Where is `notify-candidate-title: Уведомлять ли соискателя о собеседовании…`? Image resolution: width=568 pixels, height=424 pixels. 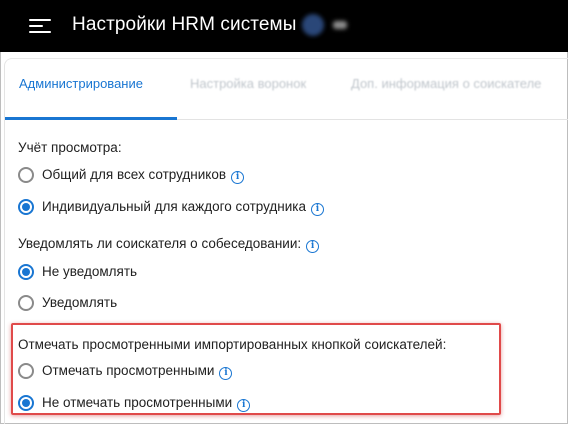
notify-candidate-title: Уведомлять ли соискателя о собеседовании… is located at coordinates (169, 244).